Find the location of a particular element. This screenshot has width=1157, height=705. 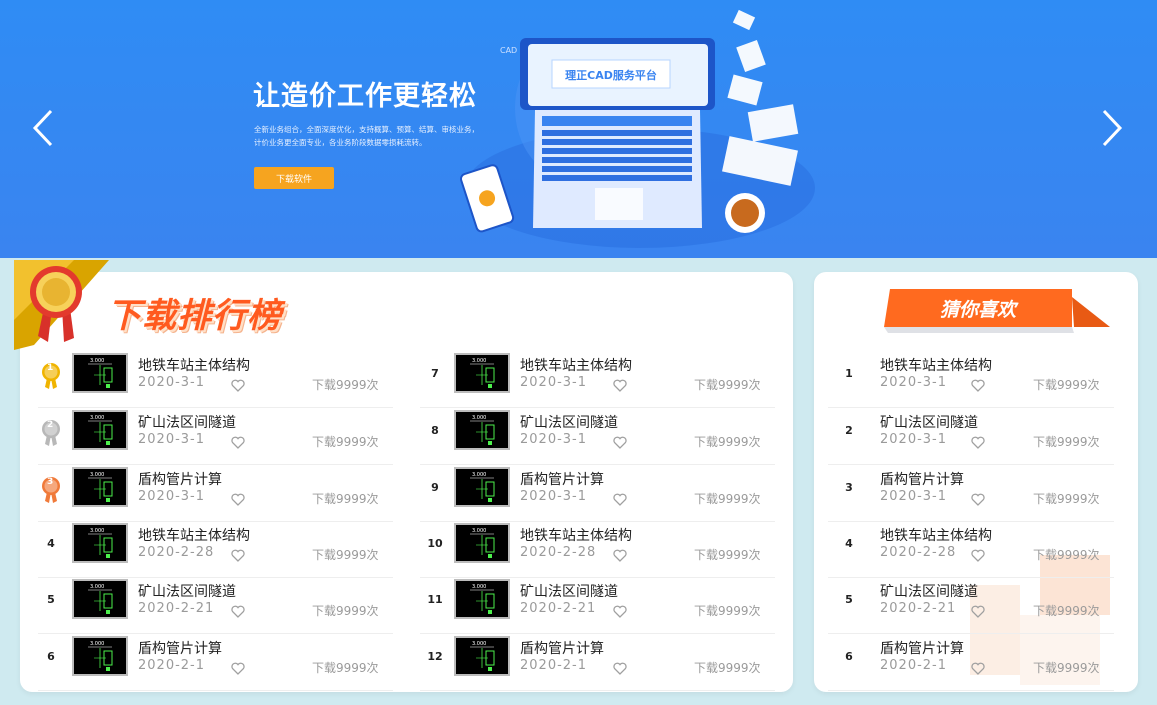

chevron-left-icon is located at coordinates (42, 128).